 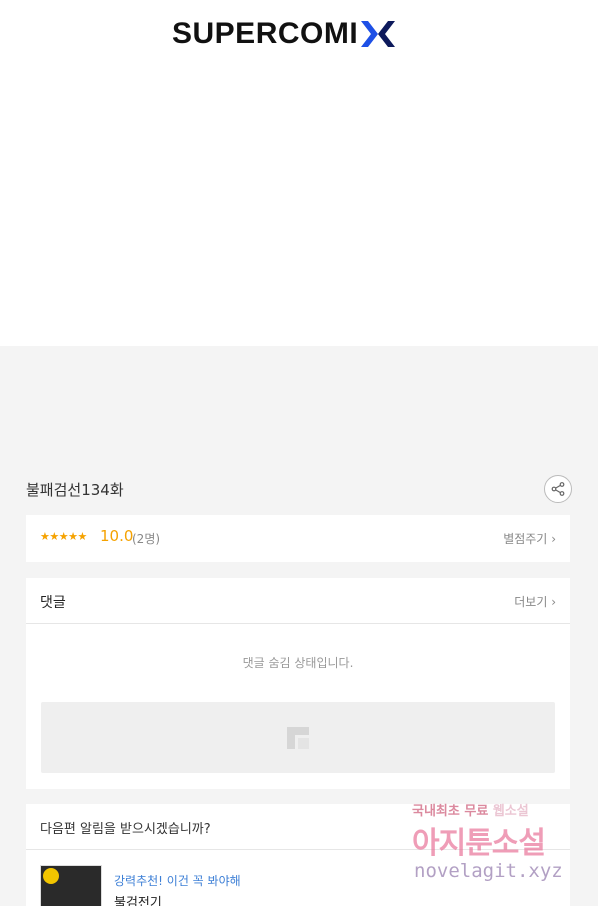 I want to click on comments-title: 댓글, so click(x=53, y=603).